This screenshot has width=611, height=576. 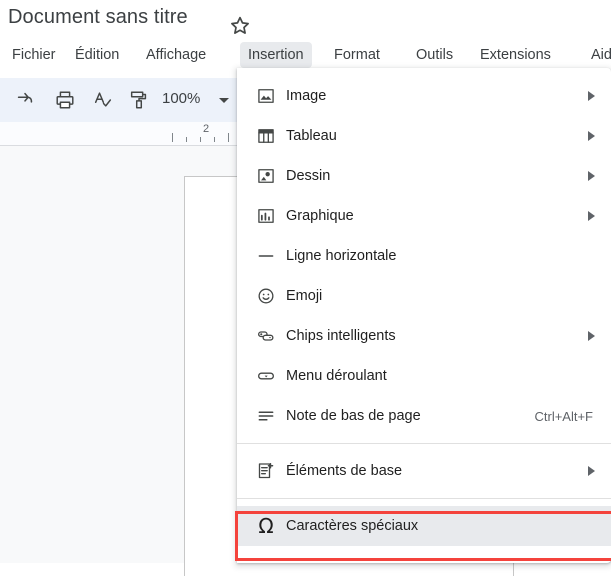 What do you see at coordinates (597, 55) in the screenshot?
I see `menubar-item-aide: Aide` at bounding box center [597, 55].